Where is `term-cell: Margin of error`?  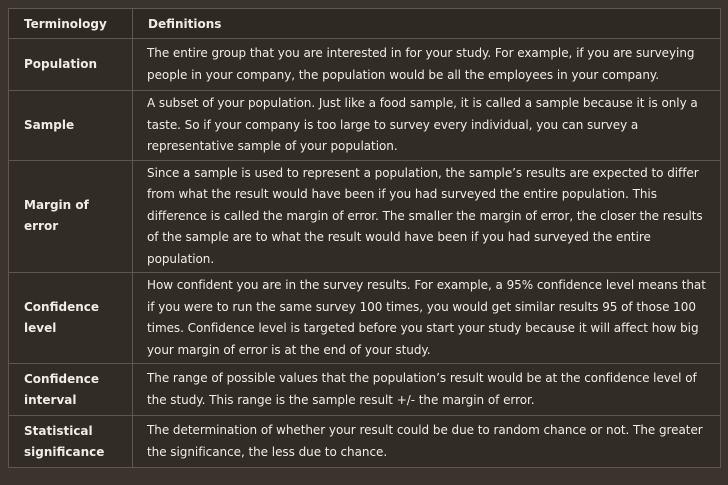 term-cell: Margin of error is located at coordinates (70, 216).